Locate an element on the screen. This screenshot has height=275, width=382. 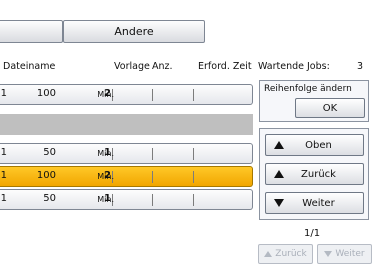
move-panel: Oben Zurück Weiter is located at coordinates (314, 174).